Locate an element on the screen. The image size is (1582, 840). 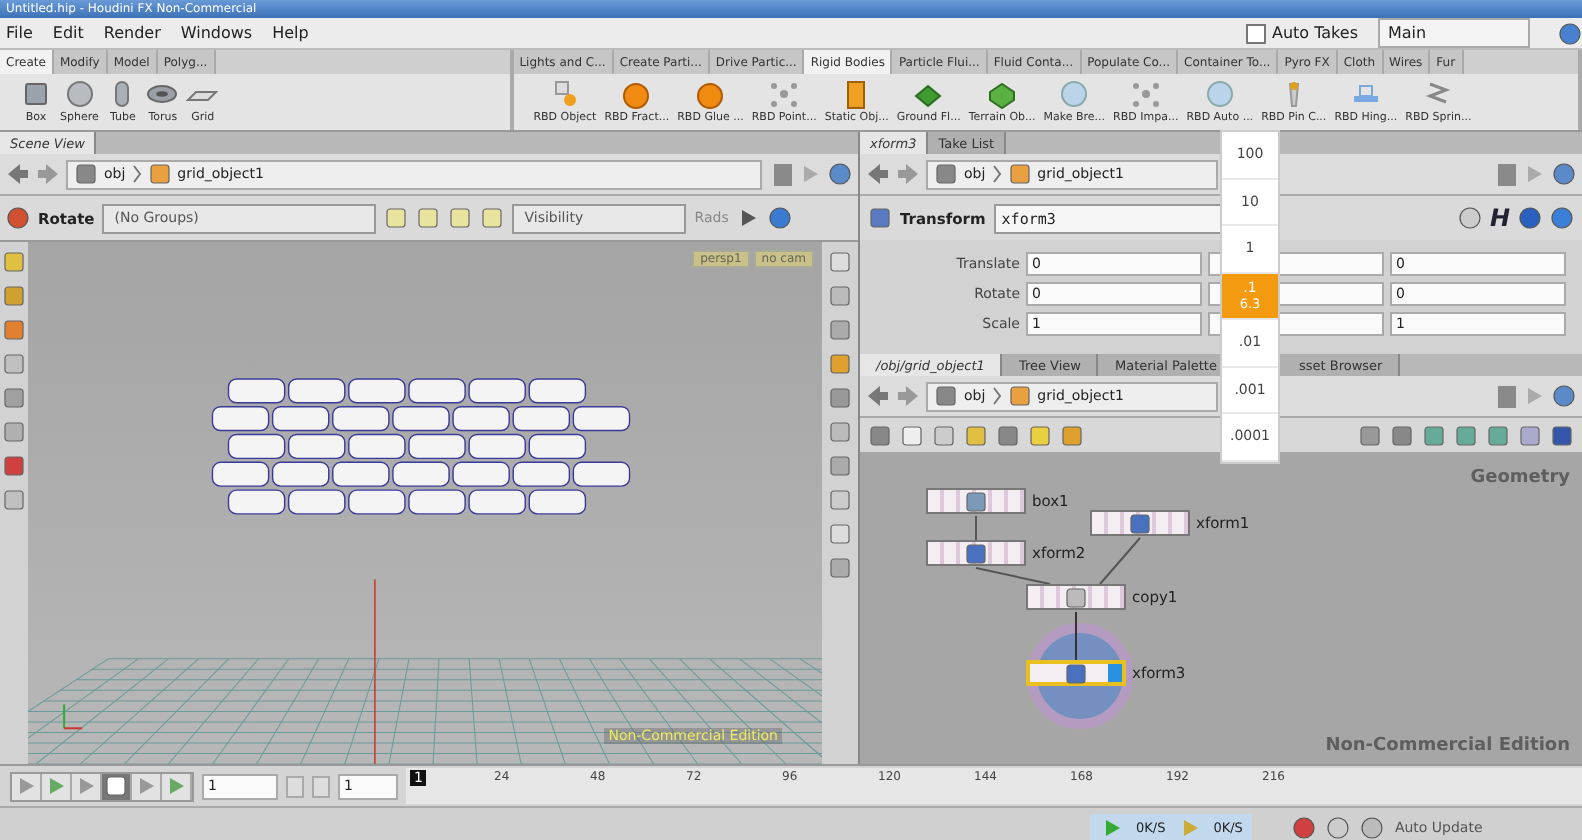
menu-item: Edit is located at coordinates (68, 33).